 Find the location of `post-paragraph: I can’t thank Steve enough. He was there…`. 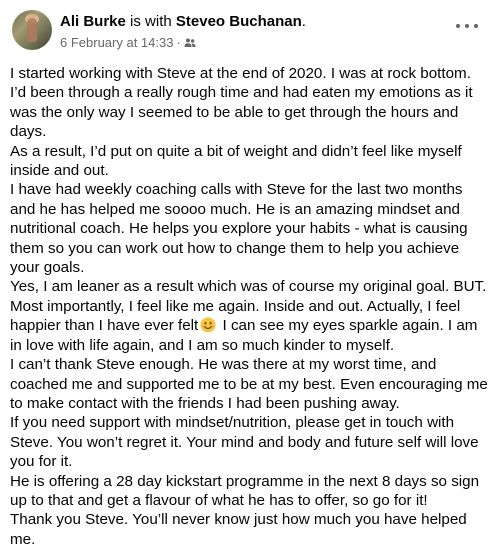

post-paragraph: I can’t thank Steve enough. He was there… is located at coordinates (249, 384).